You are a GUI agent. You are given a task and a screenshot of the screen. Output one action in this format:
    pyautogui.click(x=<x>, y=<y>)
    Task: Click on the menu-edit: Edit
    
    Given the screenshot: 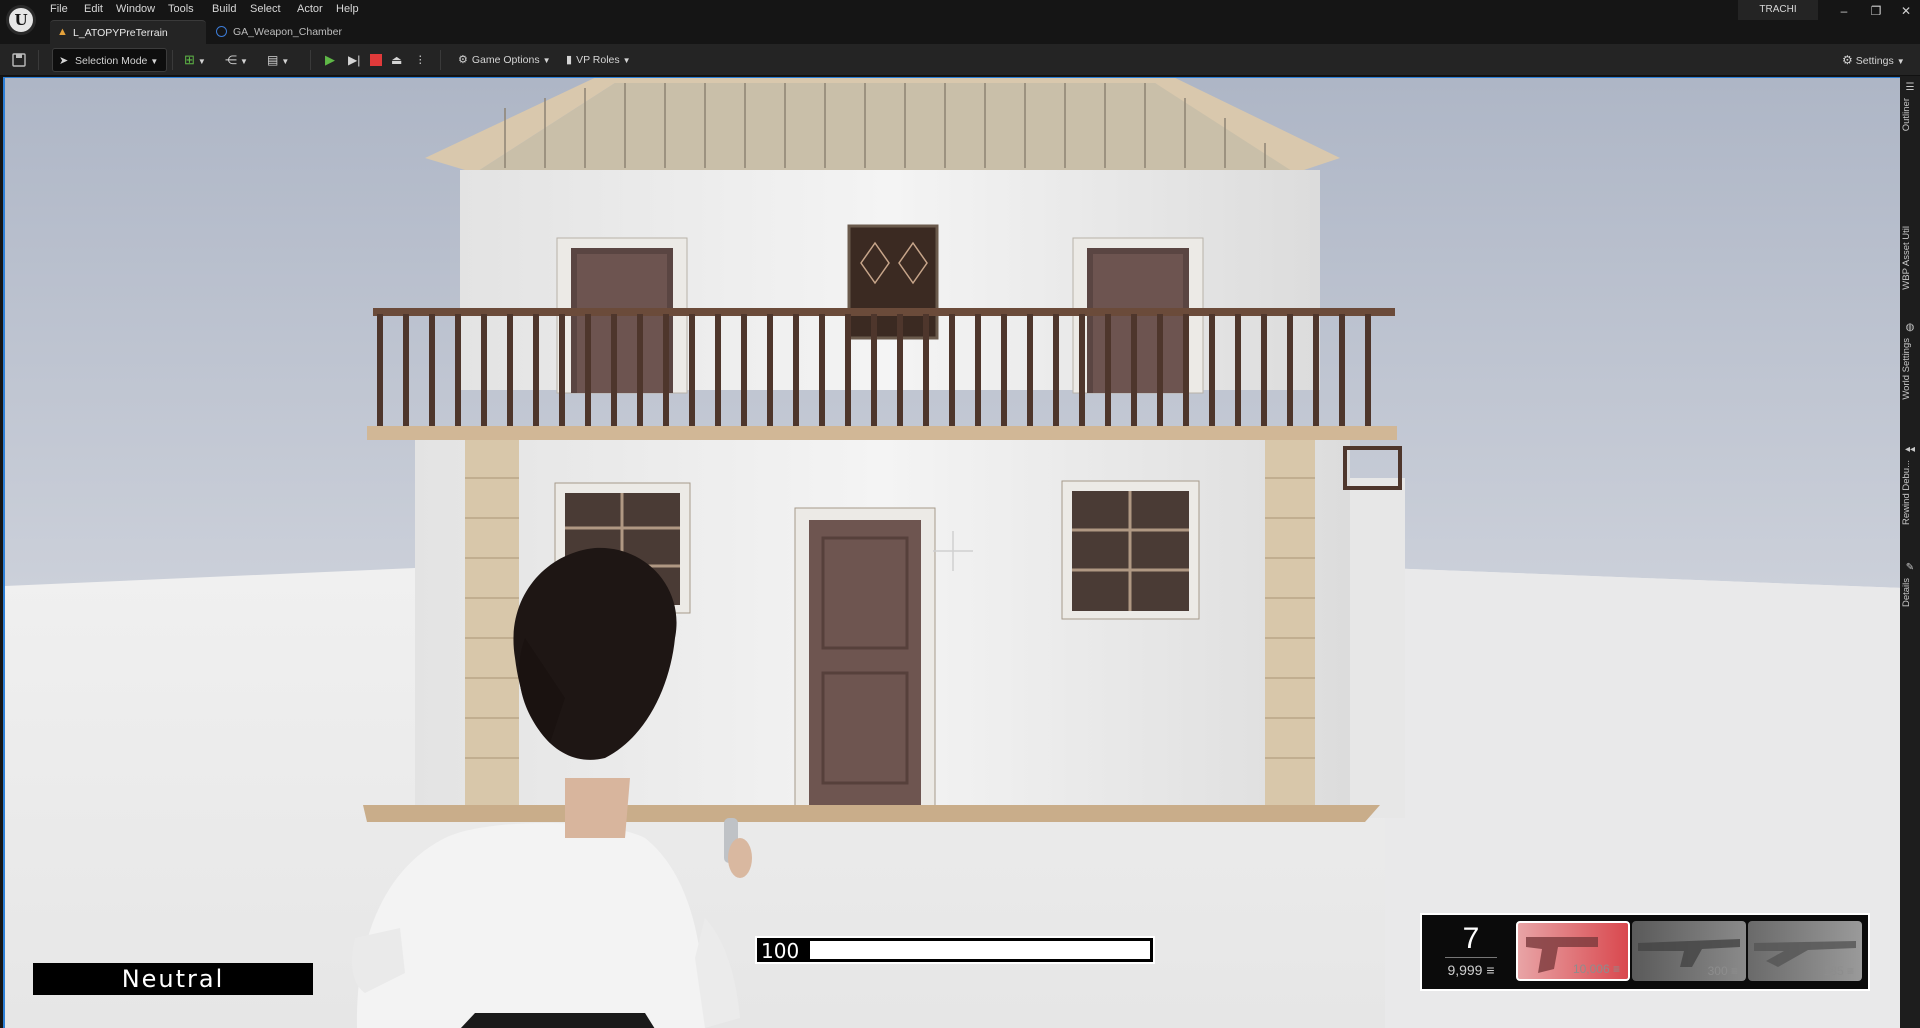 What is the action you would take?
    pyautogui.click(x=93, y=9)
    